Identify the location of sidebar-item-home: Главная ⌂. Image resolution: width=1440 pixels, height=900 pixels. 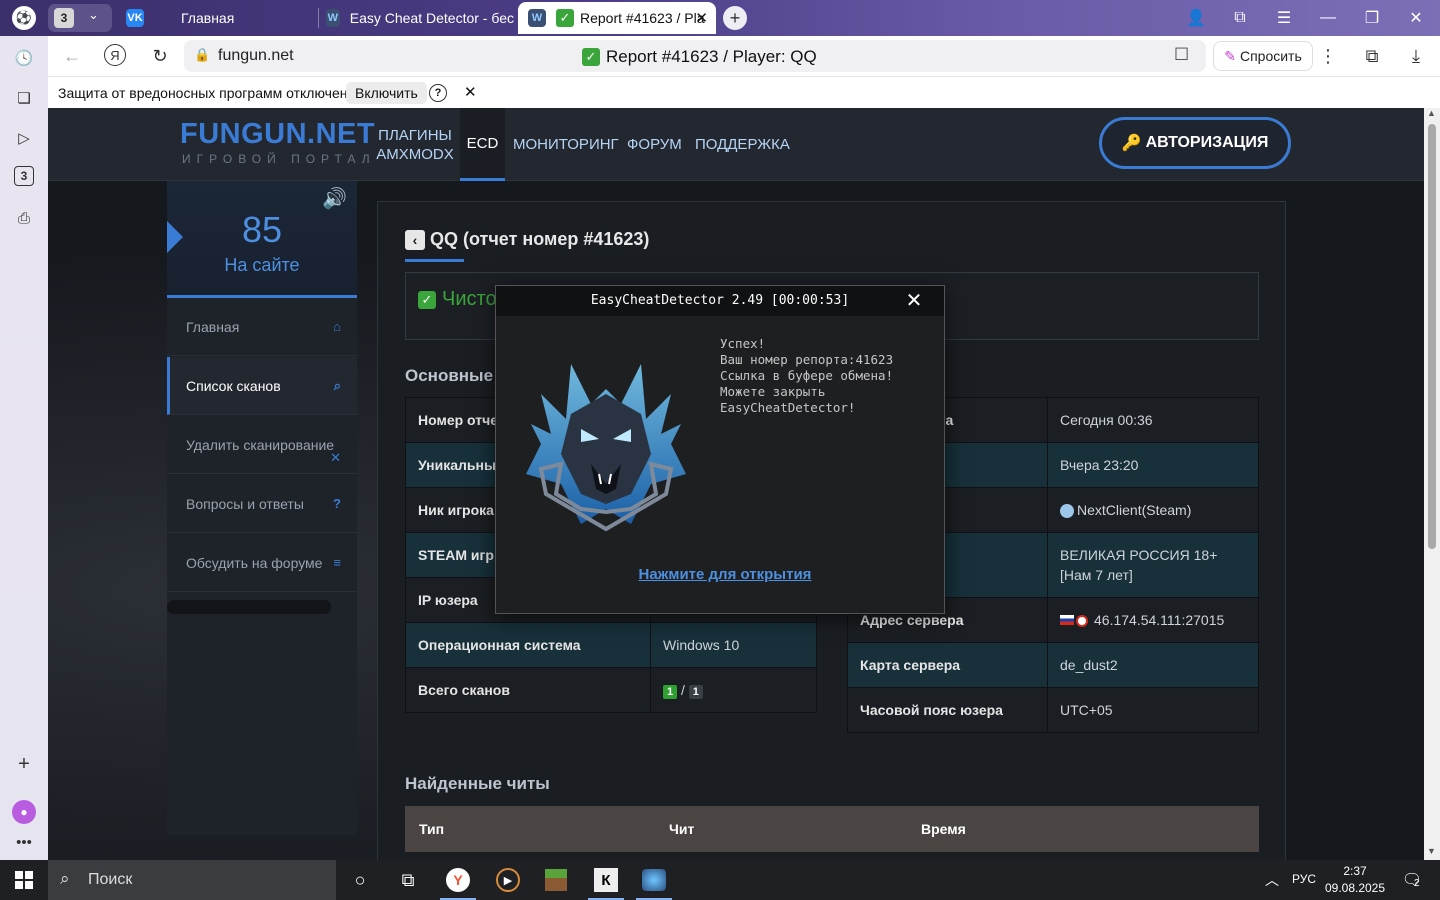
(262, 327).